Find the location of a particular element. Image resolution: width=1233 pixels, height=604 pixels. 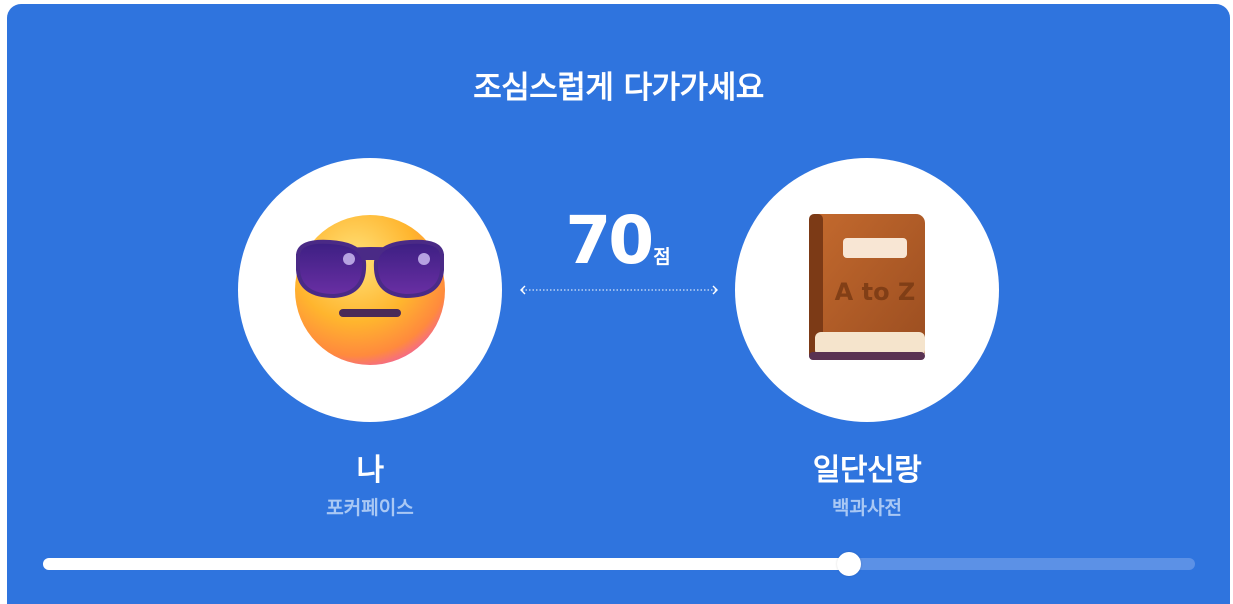

my-type: 포커페이스 is located at coordinates (370, 508).